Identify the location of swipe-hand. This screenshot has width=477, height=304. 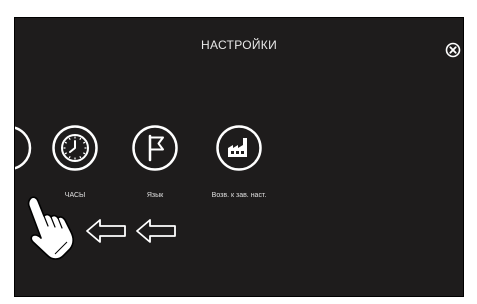
(50, 231).